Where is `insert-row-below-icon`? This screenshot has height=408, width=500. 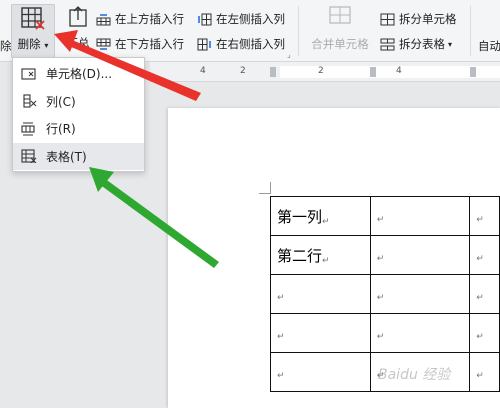 insert-row-below-icon is located at coordinates (103, 44).